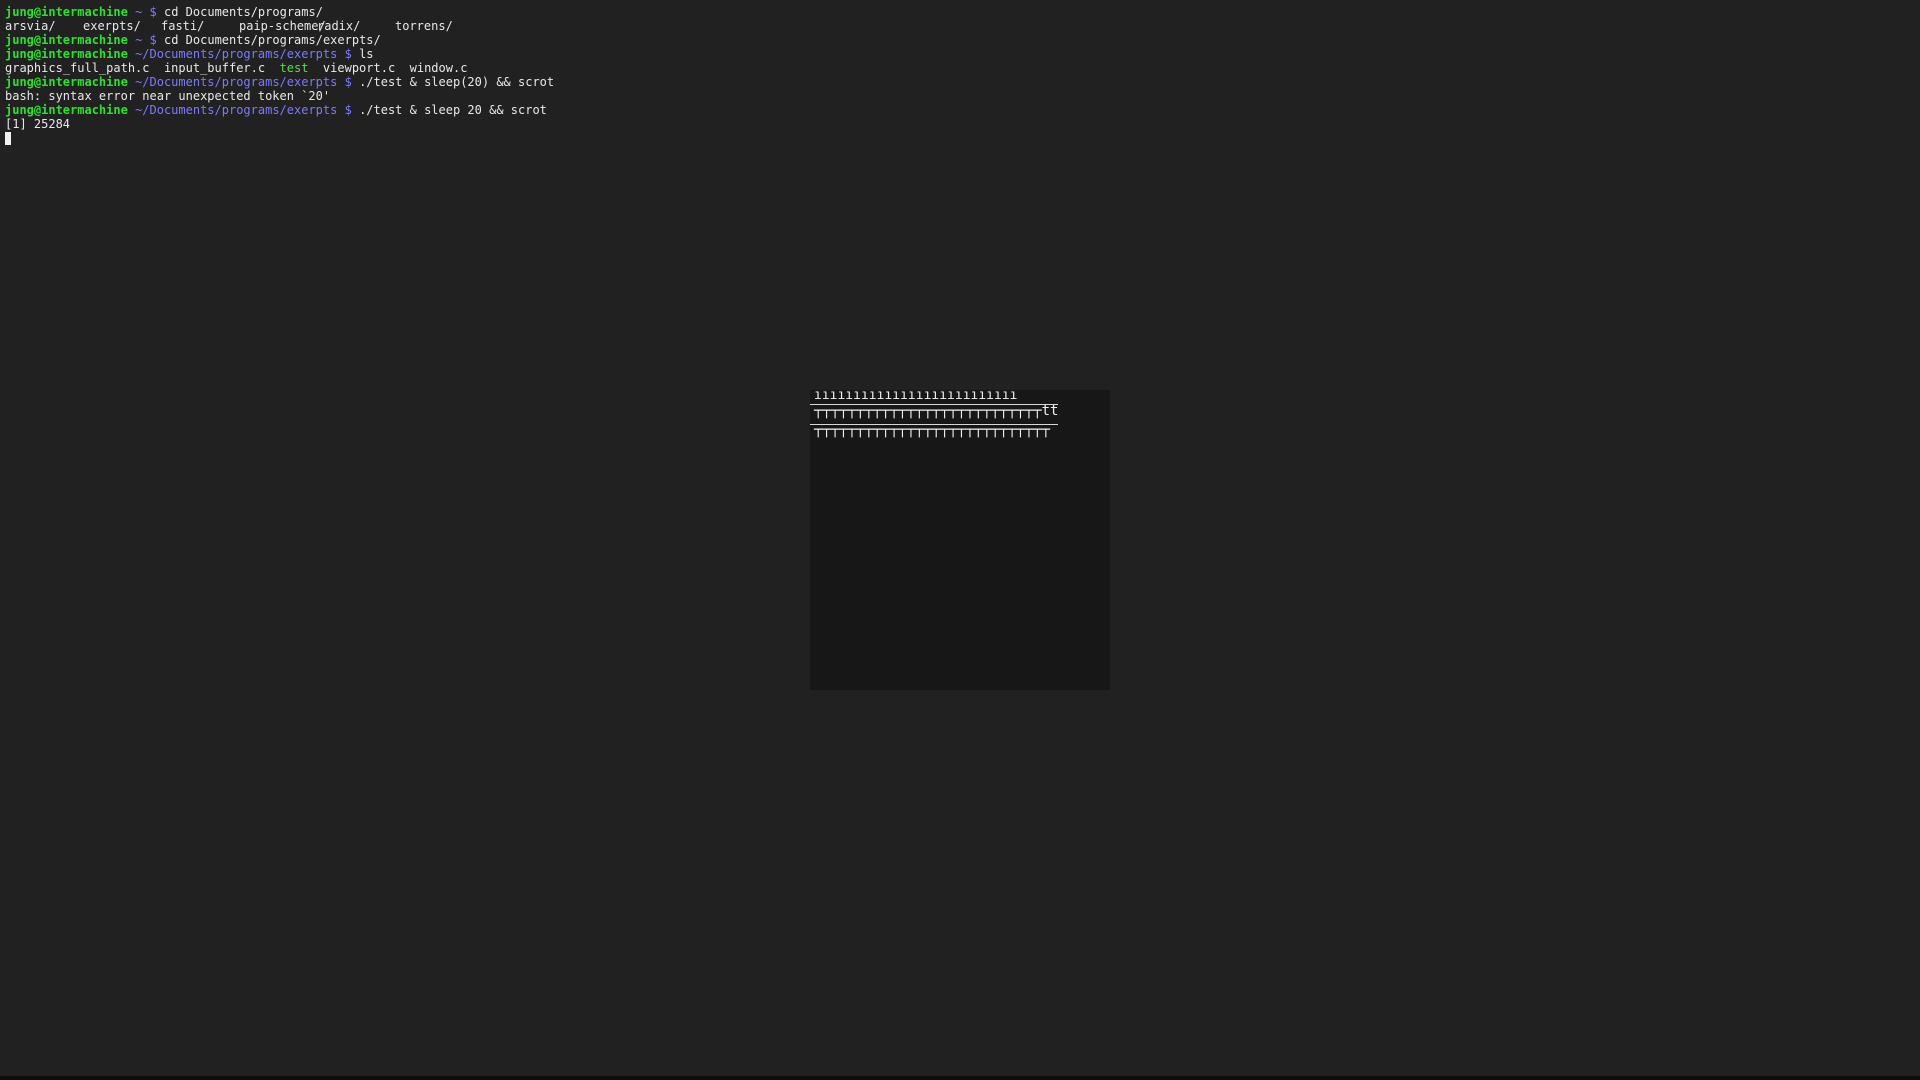 The width and height of the screenshot is (1920, 1080). Describe the element at coordinates (453, 110) in the screenshot. I see `command-text: ./test & sleep 20 && scrot` at that location.